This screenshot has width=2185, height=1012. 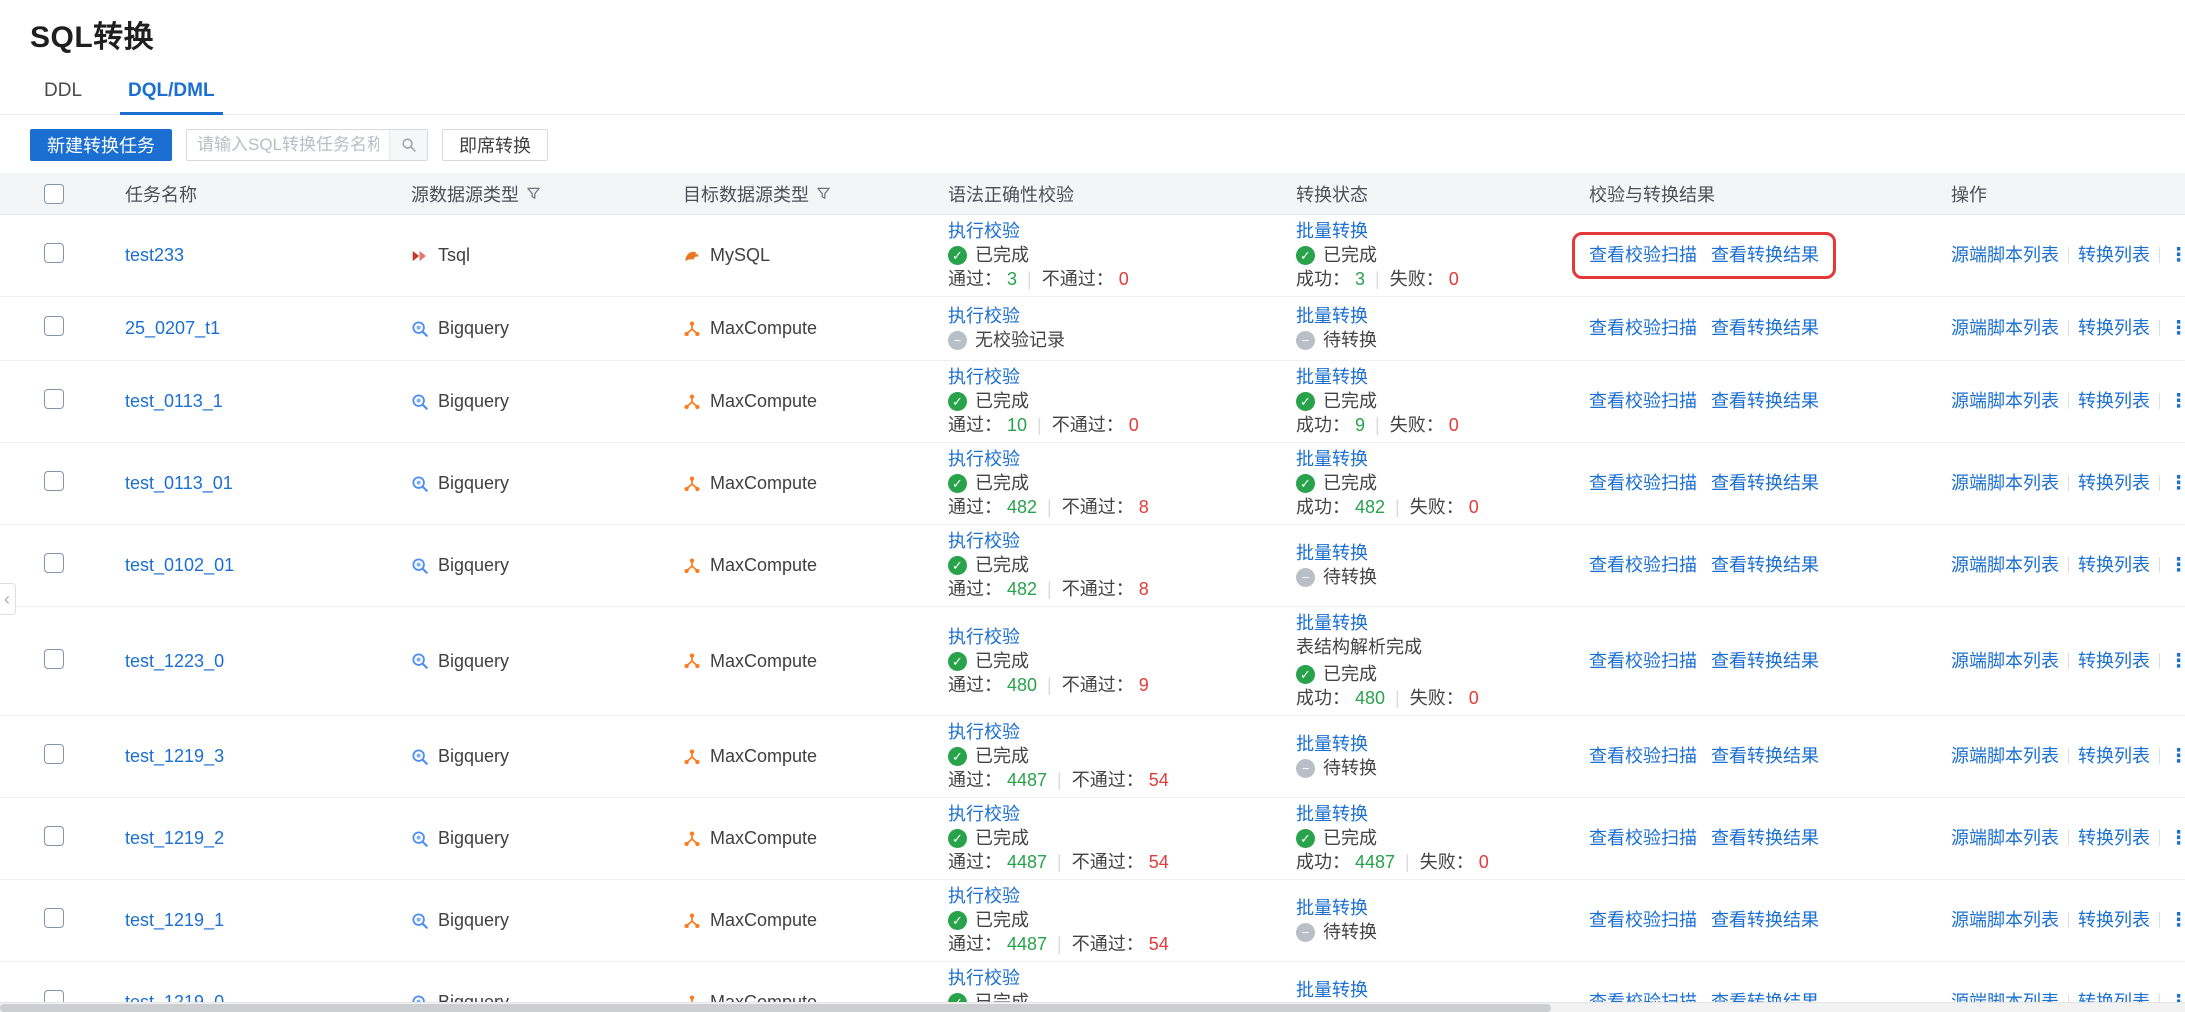 What do you see at coordinates (174, 838) in the screenshot?
I see `task-name-link: test_1219_2` at bounding box center [174, 838].